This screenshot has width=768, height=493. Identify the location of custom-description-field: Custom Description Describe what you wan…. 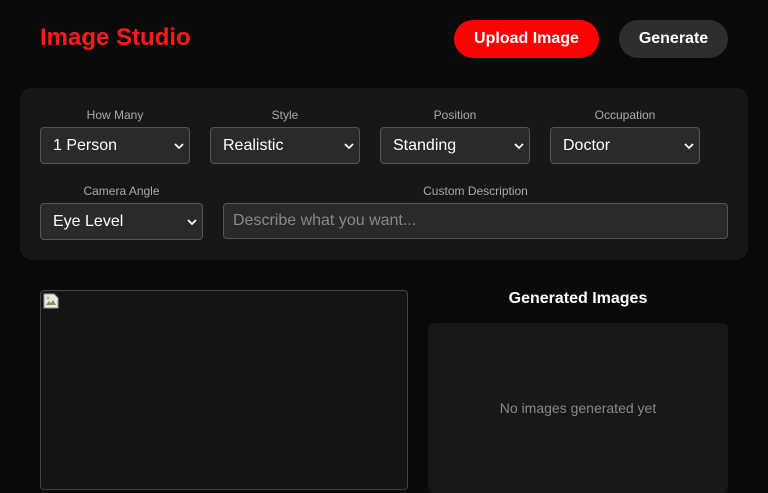
(475, 214).